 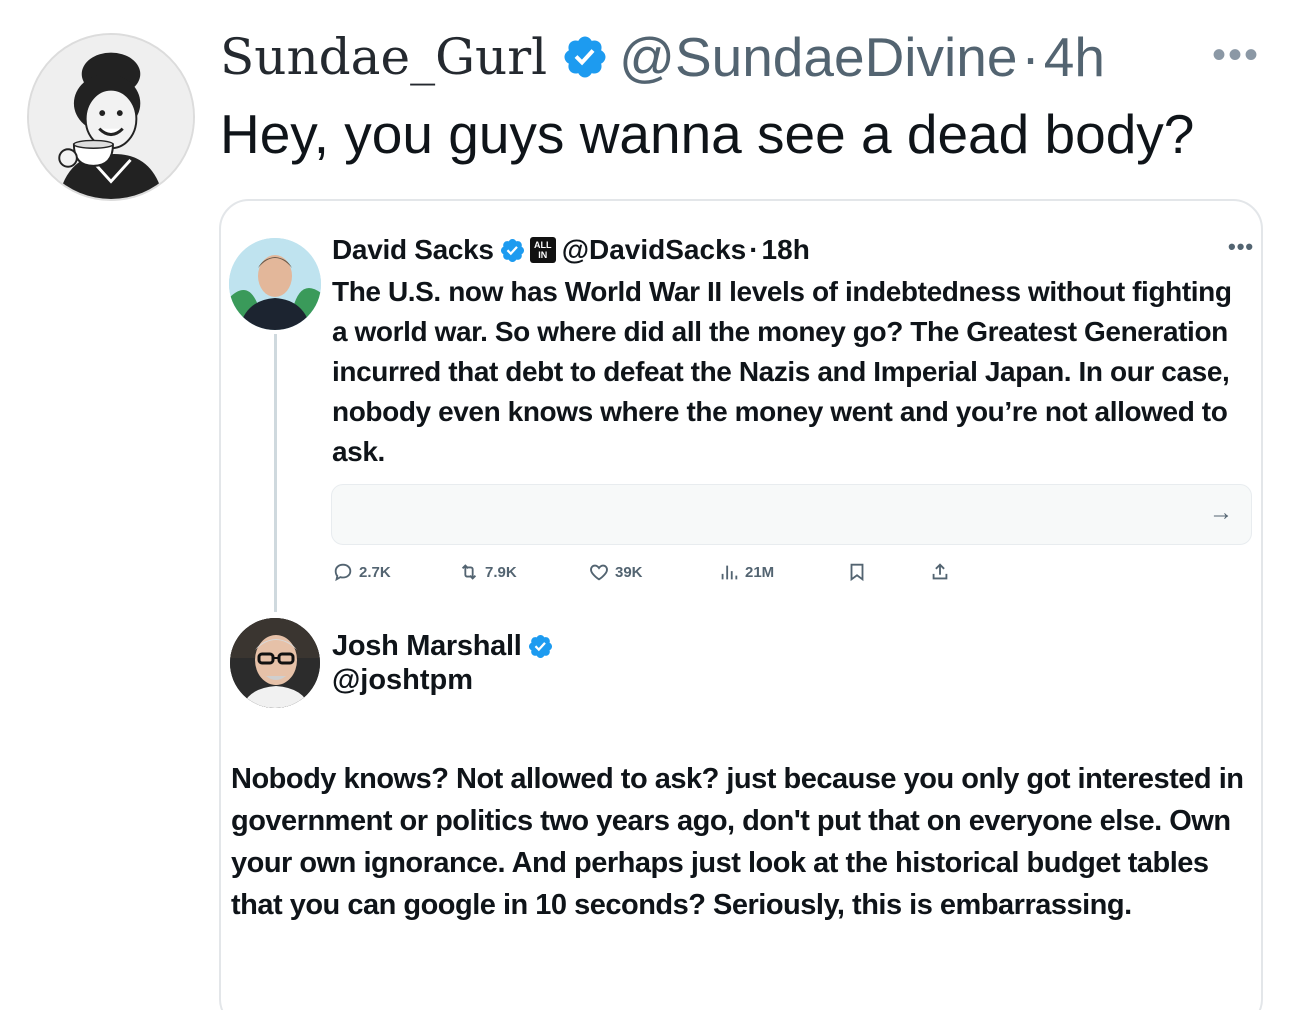 What do you see at coordinates (1221, 512) in the screenshot?
I see `arrow-right-icon: →` at bounding box center [1221, 512].